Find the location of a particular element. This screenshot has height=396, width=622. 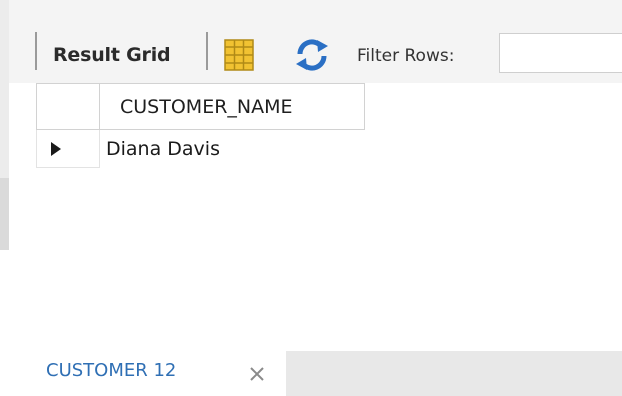

table-header-row: CUSTOMER_NAME is located at coordinates (200, 106).